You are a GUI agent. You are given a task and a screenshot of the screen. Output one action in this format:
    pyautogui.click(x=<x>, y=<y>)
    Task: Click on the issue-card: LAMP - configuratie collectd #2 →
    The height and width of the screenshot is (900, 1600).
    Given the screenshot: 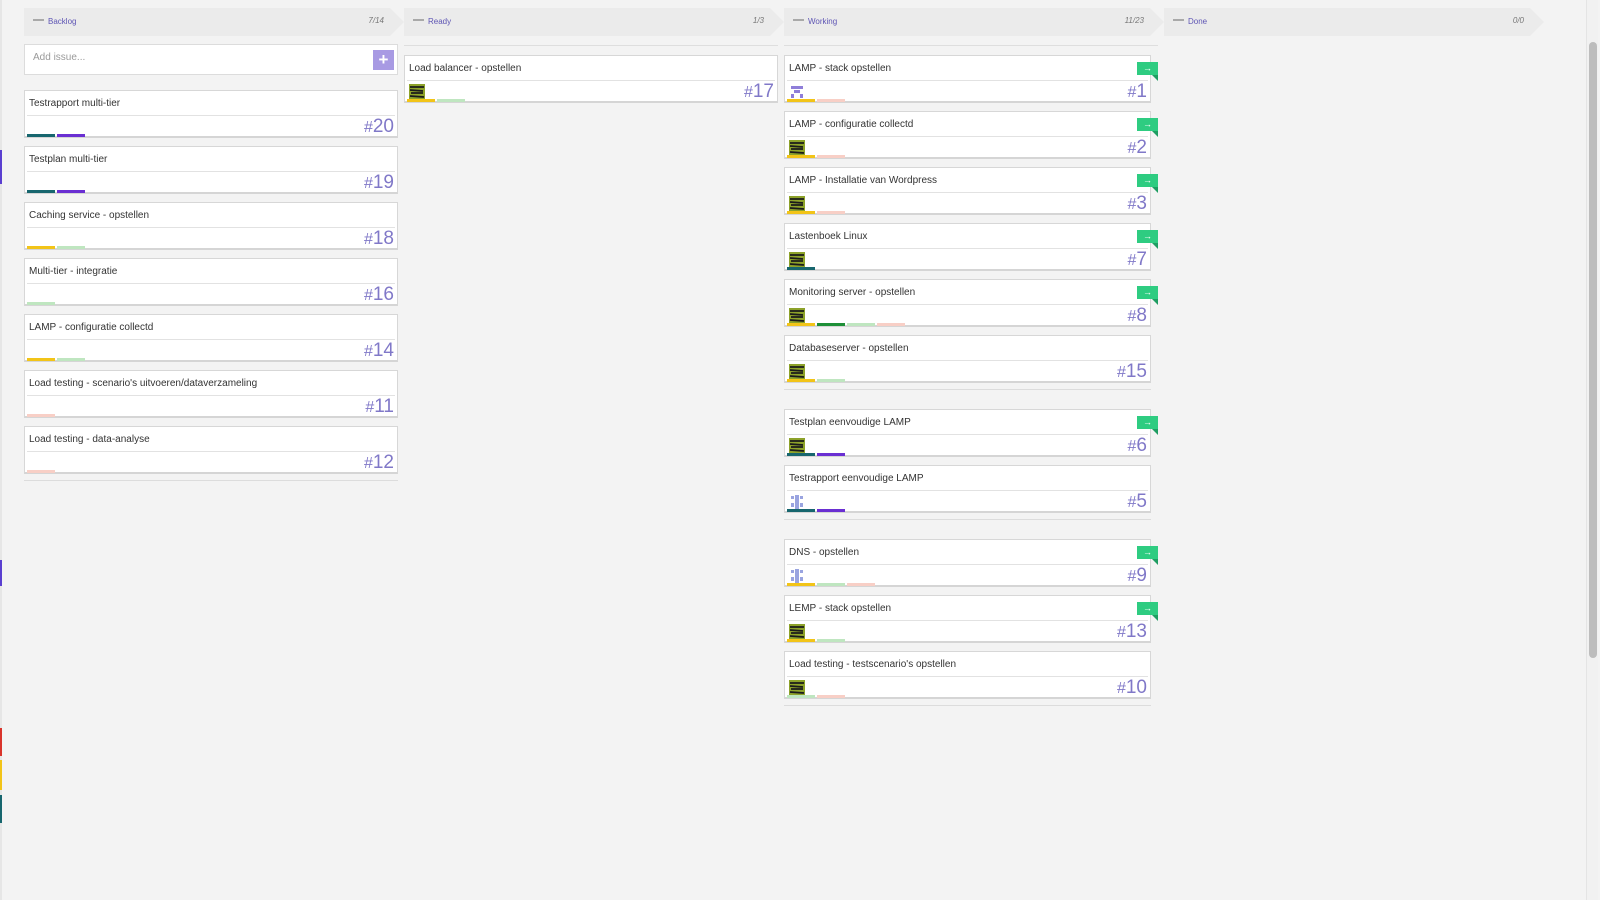 What is the action you would take?
    pyautogui.click(x=971, y=135)
    